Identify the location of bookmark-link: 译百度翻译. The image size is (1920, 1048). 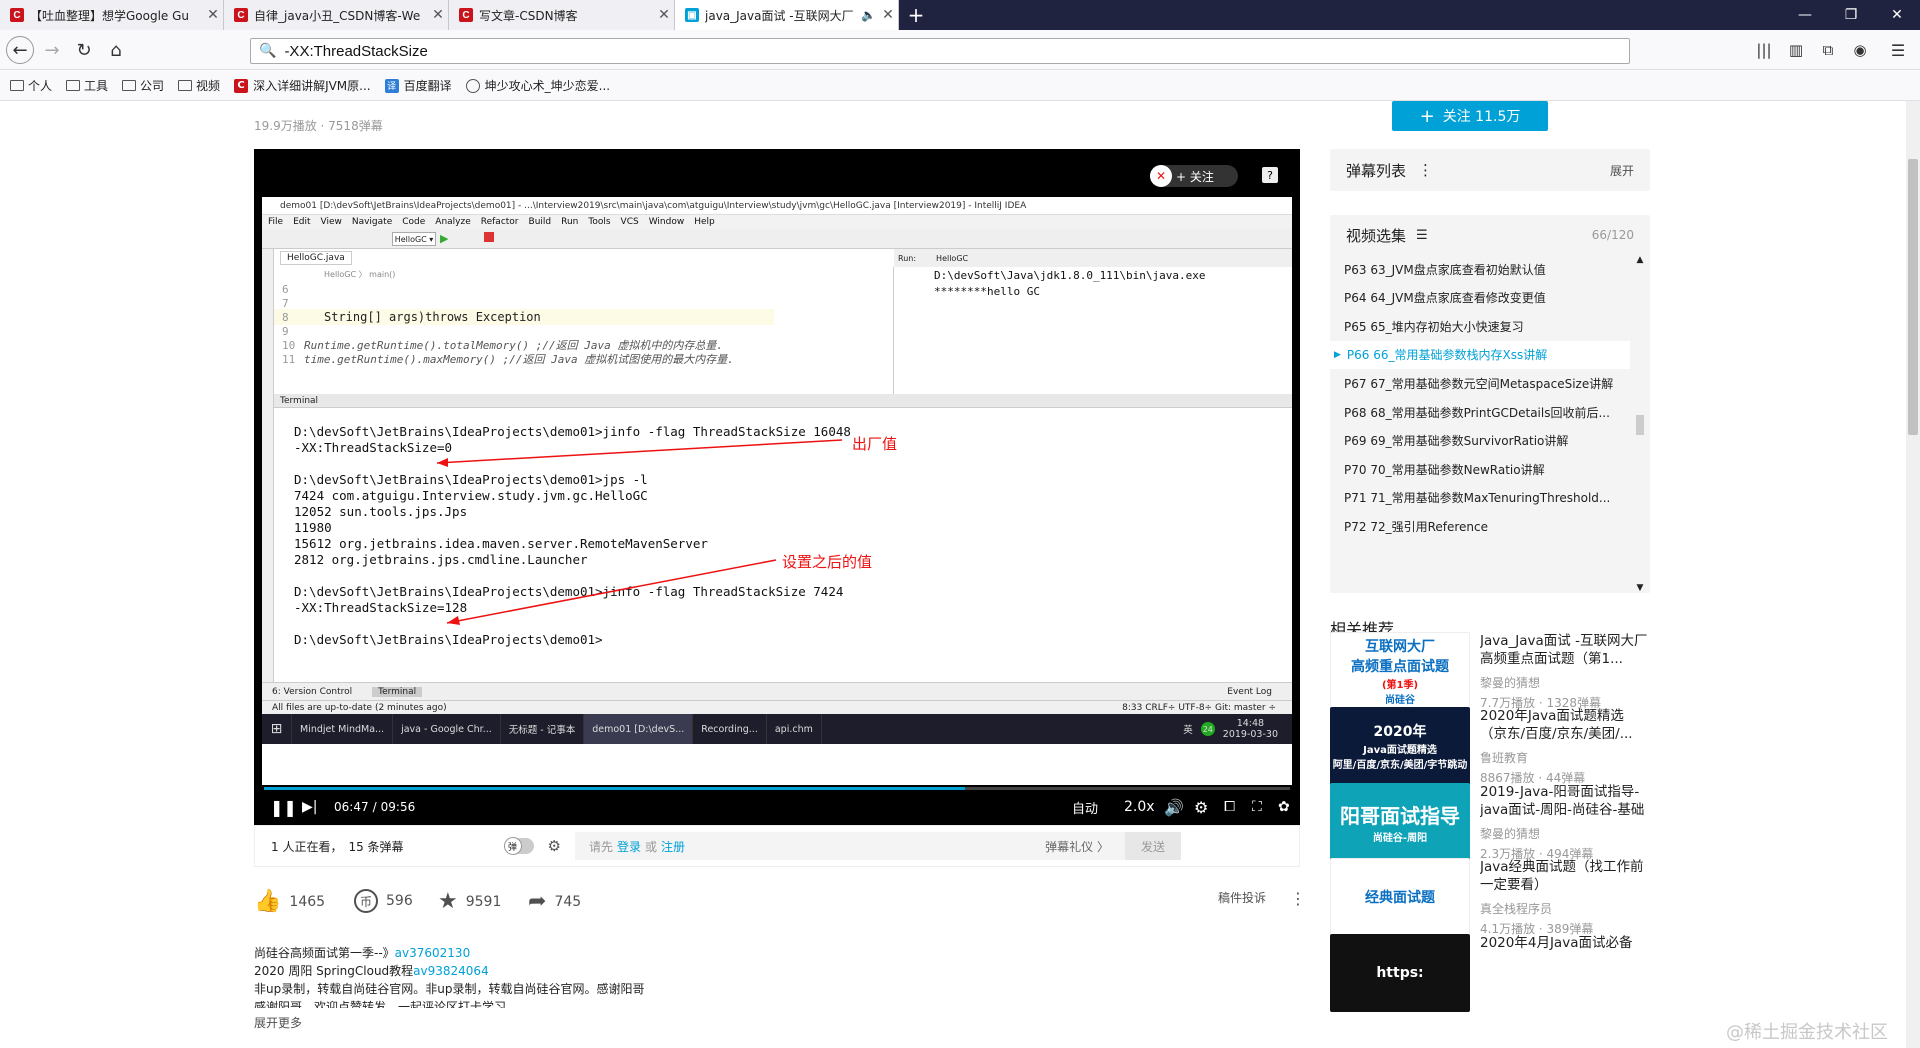
(418, 85).